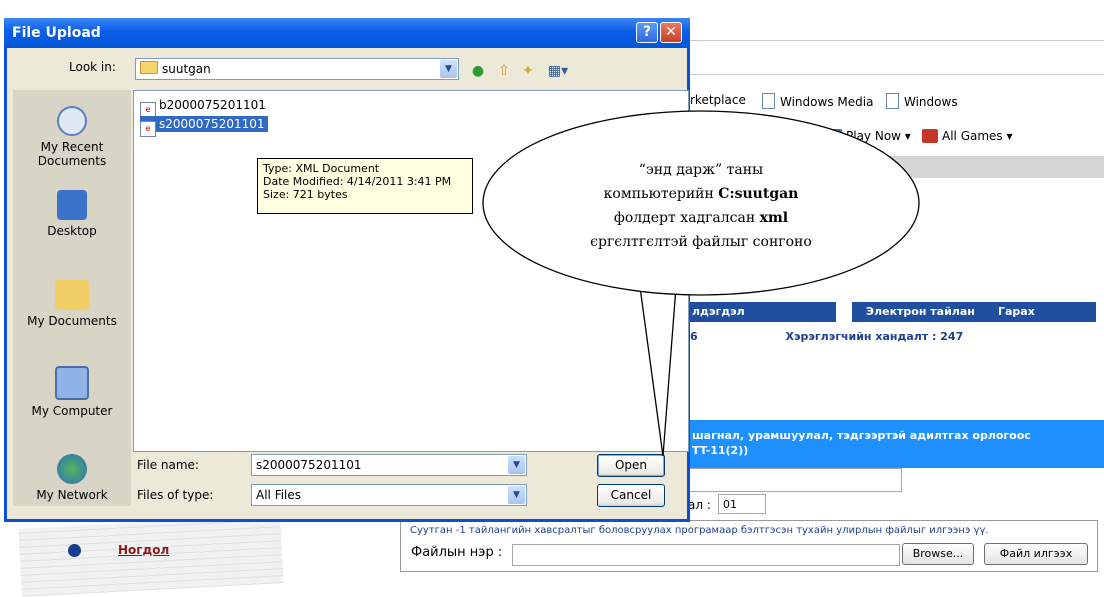 The height and width of the screenshot is (597, 1104). I want to click on up-folder-icon: ⇧, so click(504, 71).